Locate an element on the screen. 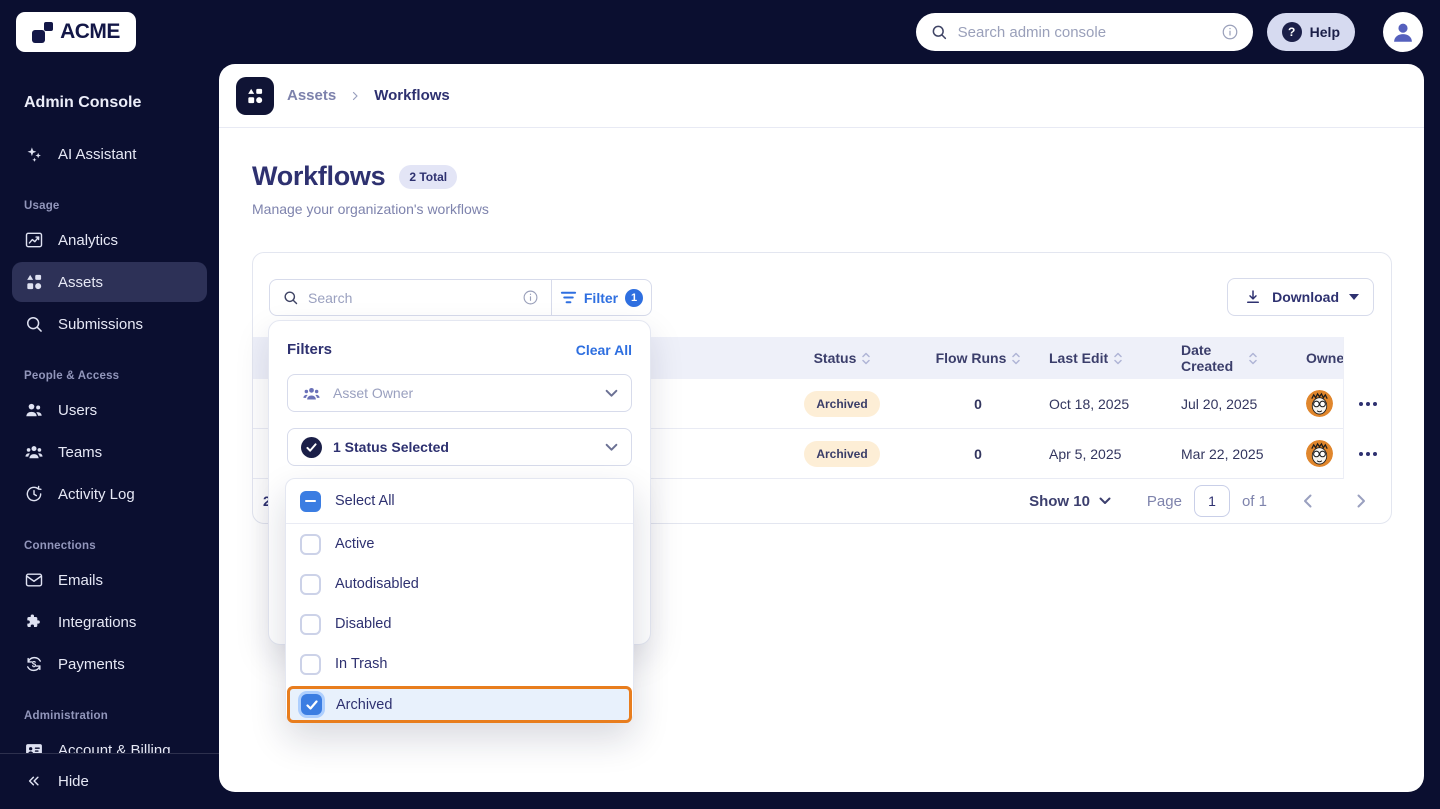  assets-breadcrumb-icon is located at coordinates (255, 95).